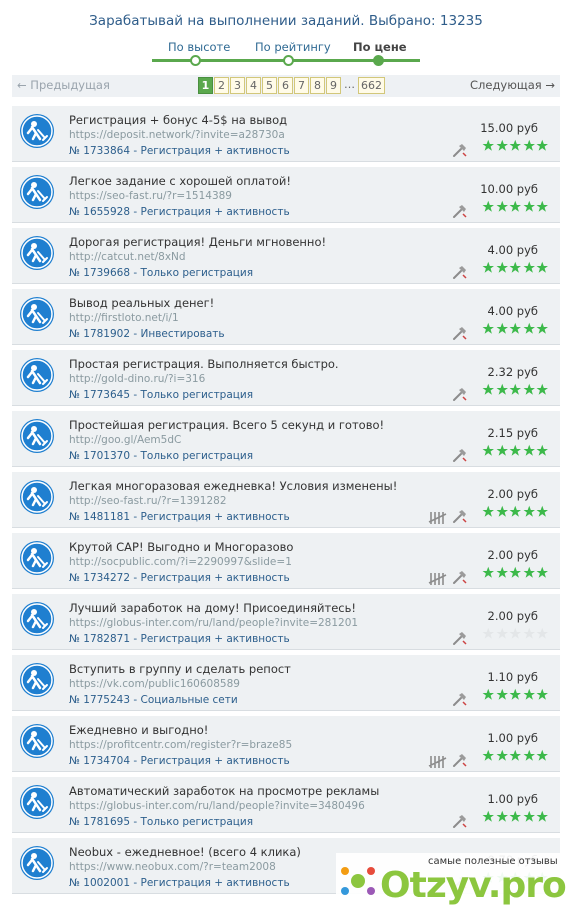 The width and height of the screenshot is (572, 905). What do you see at coordinates (161, 273) in the screenshot?
I see `task-meta: № 1739668 - Только регистрация` at bounding box center [161, 273].